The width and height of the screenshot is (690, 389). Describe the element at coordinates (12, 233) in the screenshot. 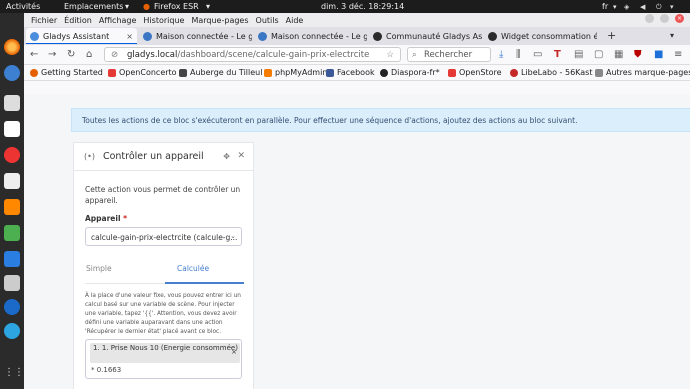

I see `spreadsheet-dock-icon` at that location.